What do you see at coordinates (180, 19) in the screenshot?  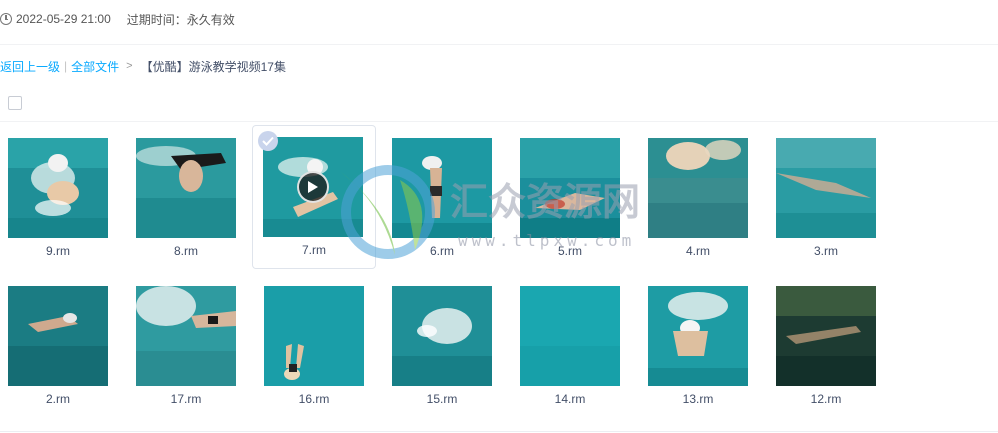 I see `expire-label: 过期时间：永久有效` at bounding box center [180, 19].